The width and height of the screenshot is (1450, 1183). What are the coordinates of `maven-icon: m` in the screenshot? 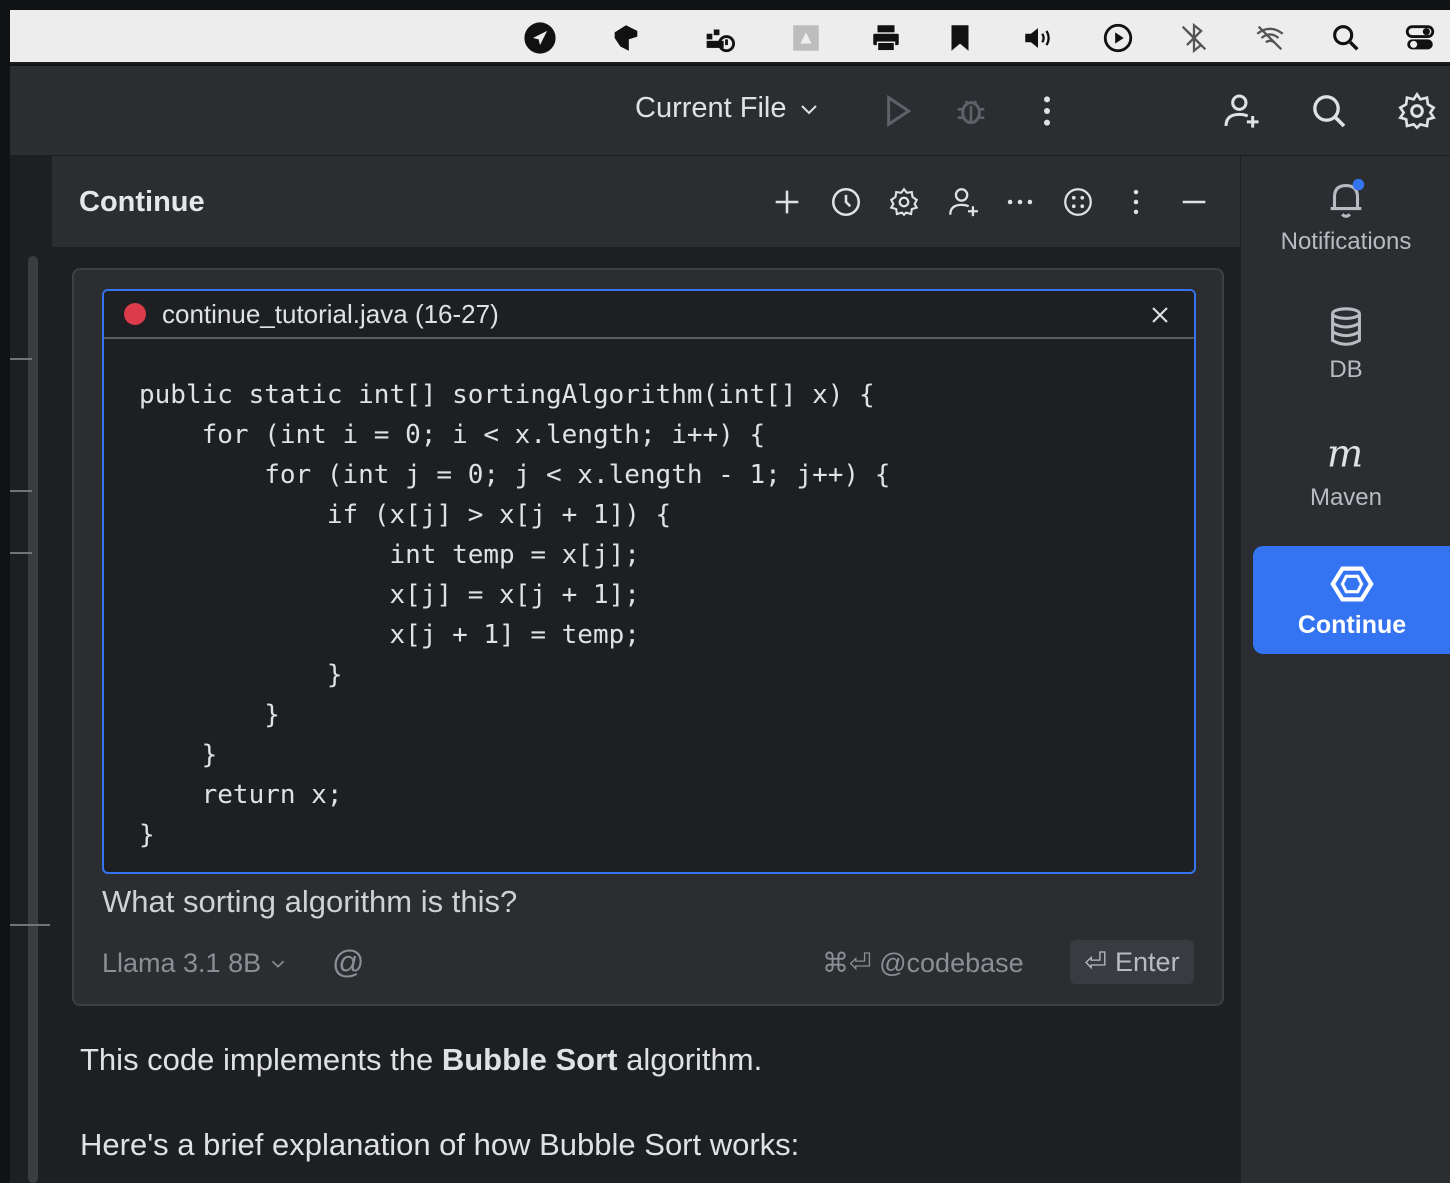 It's located at (1345, 454).